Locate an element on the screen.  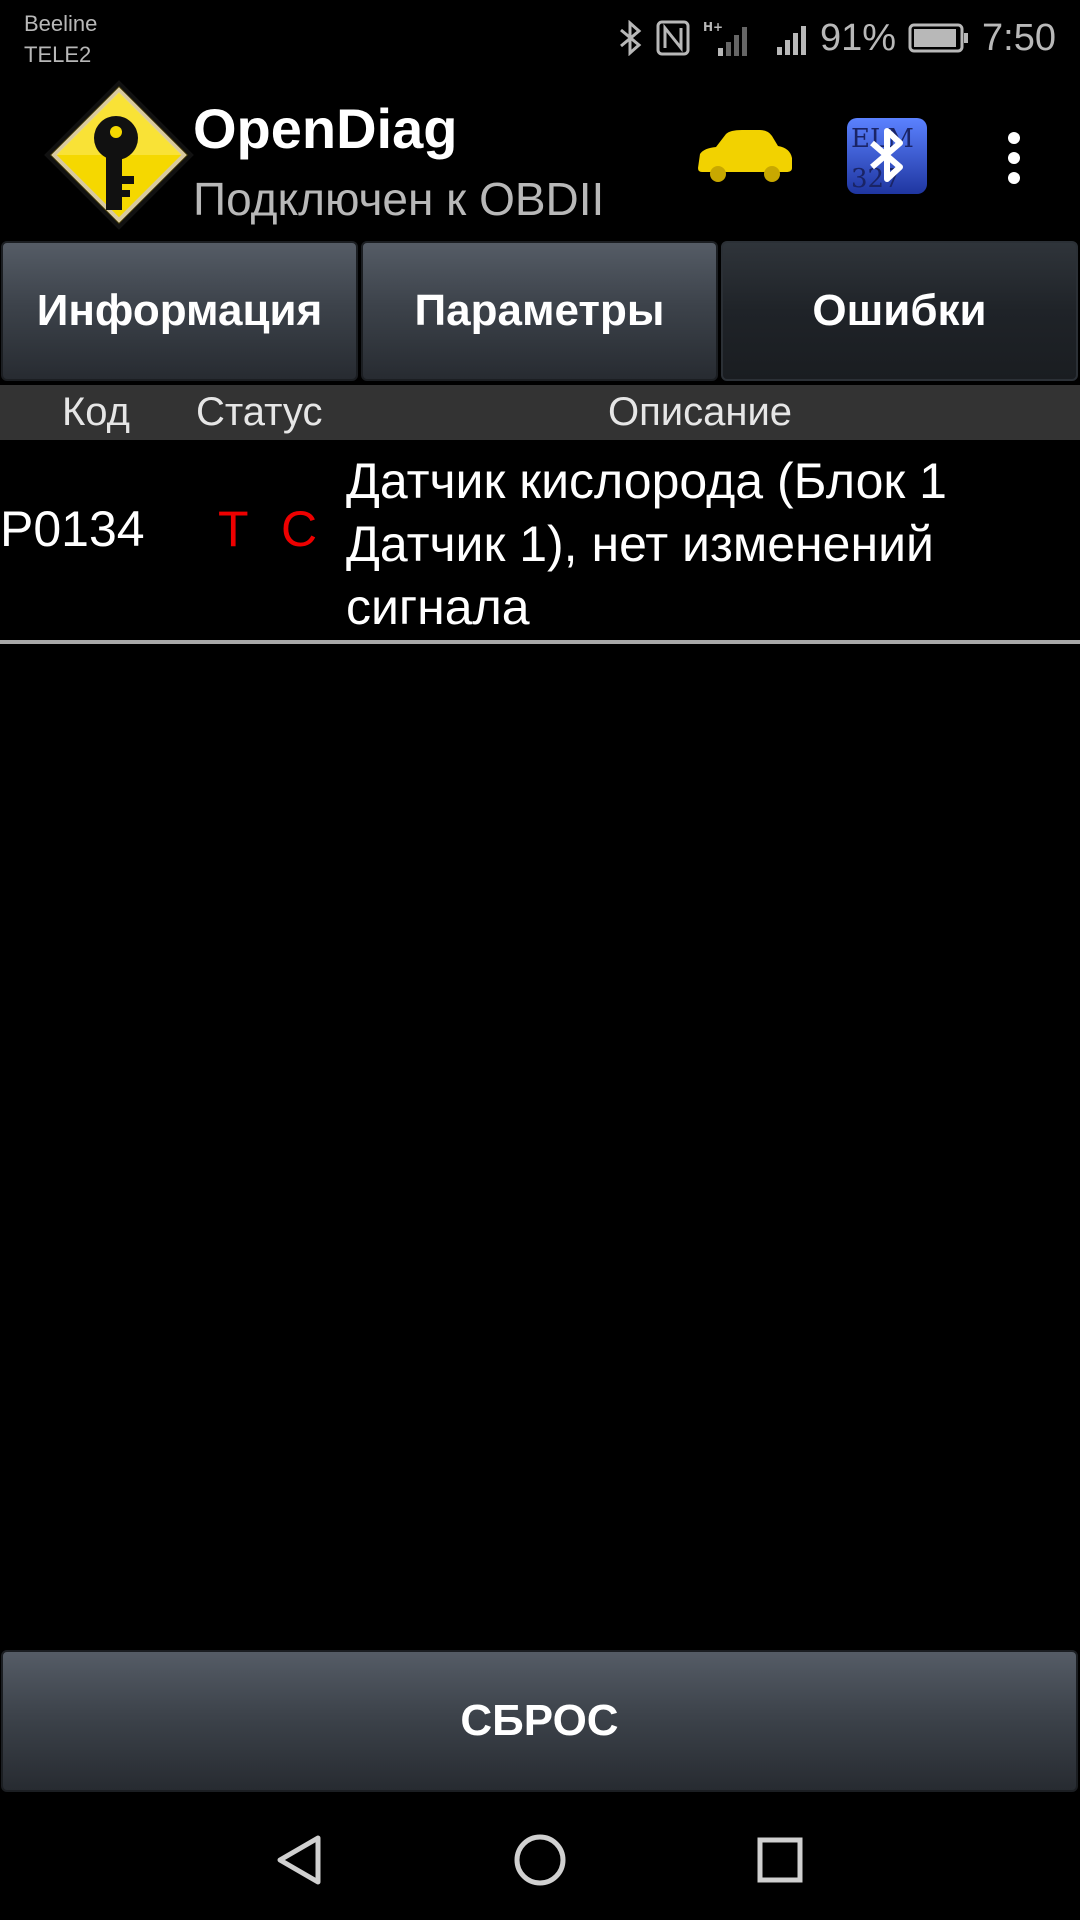
battery-icon is located at coordinates (939, 38).